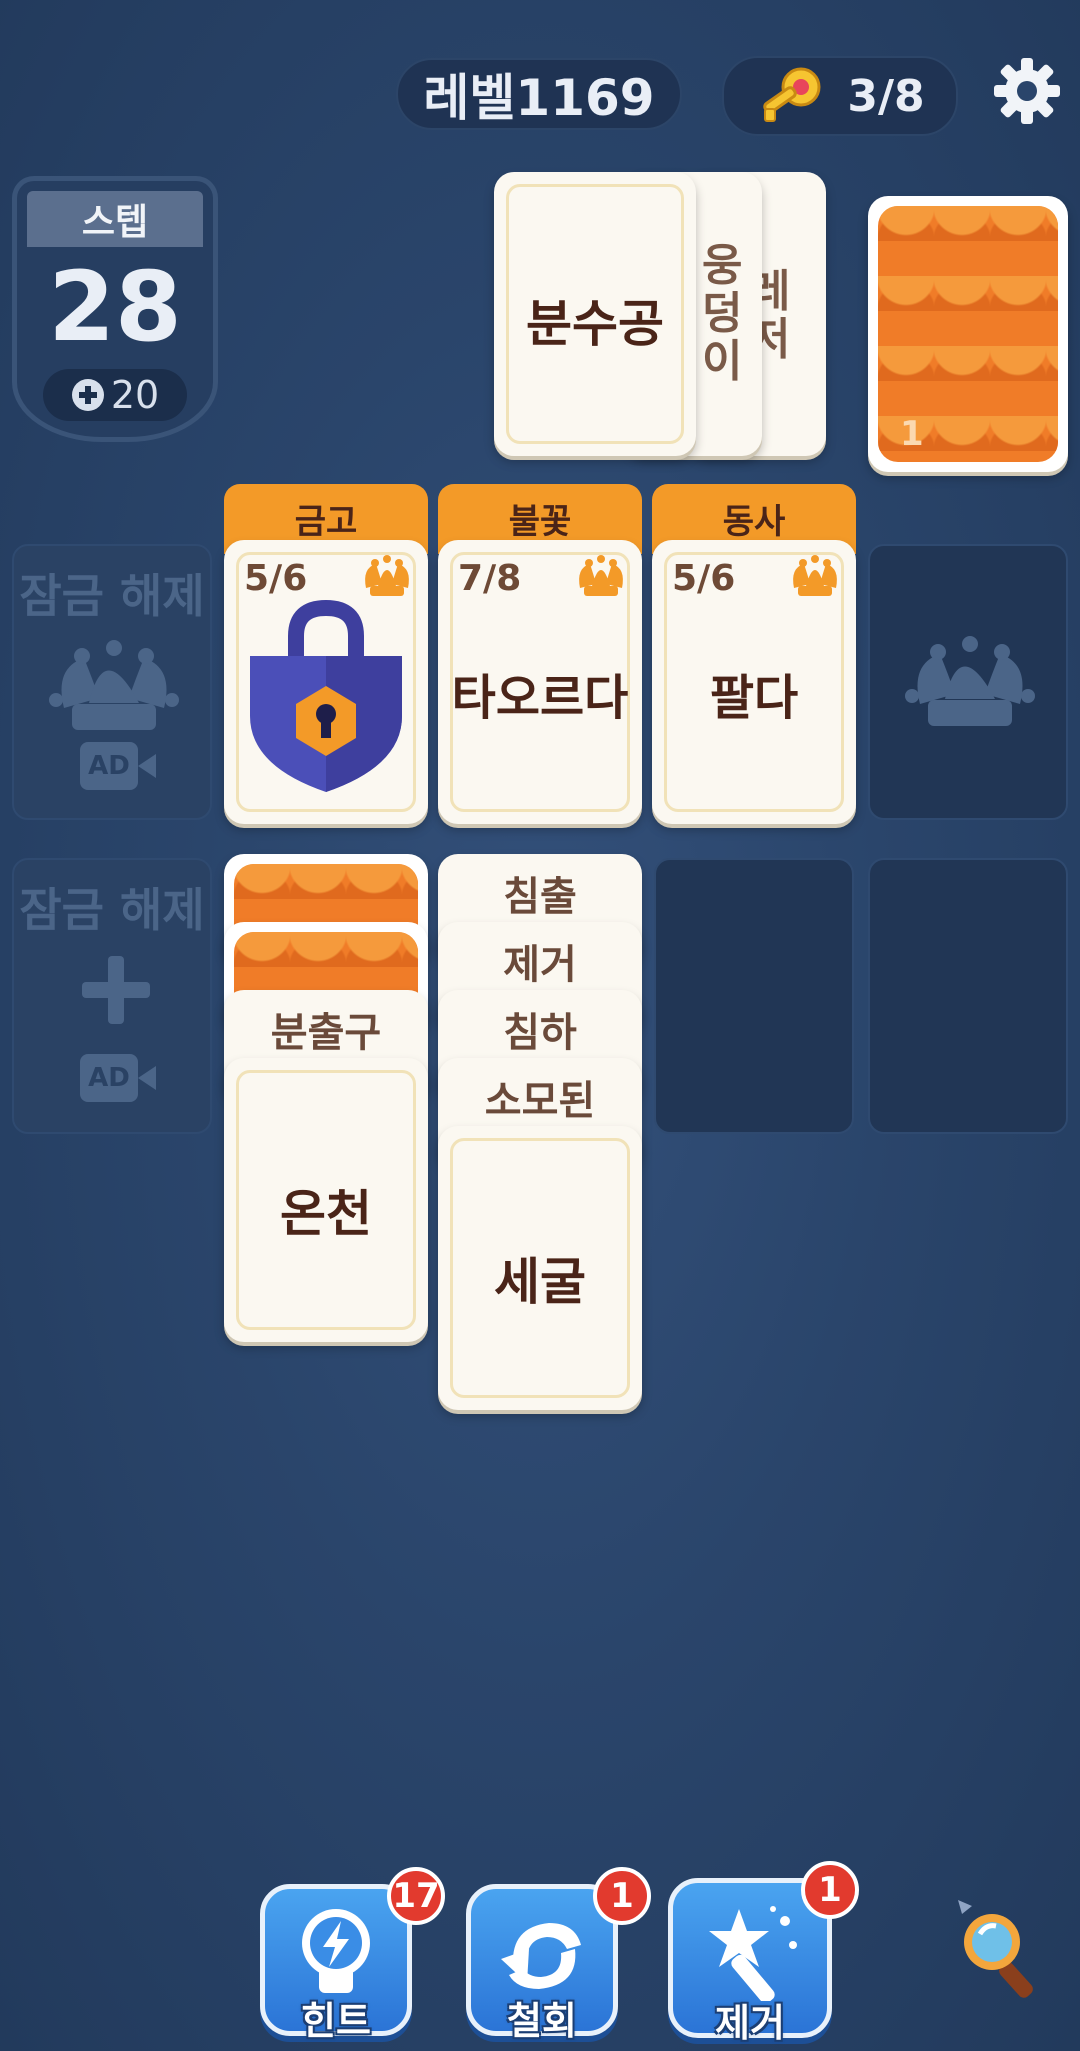  What do you see at coordinates (490, 578) in the screenshot?
I see `foundation-progress: 7/8` at bounding box center [490, 578].